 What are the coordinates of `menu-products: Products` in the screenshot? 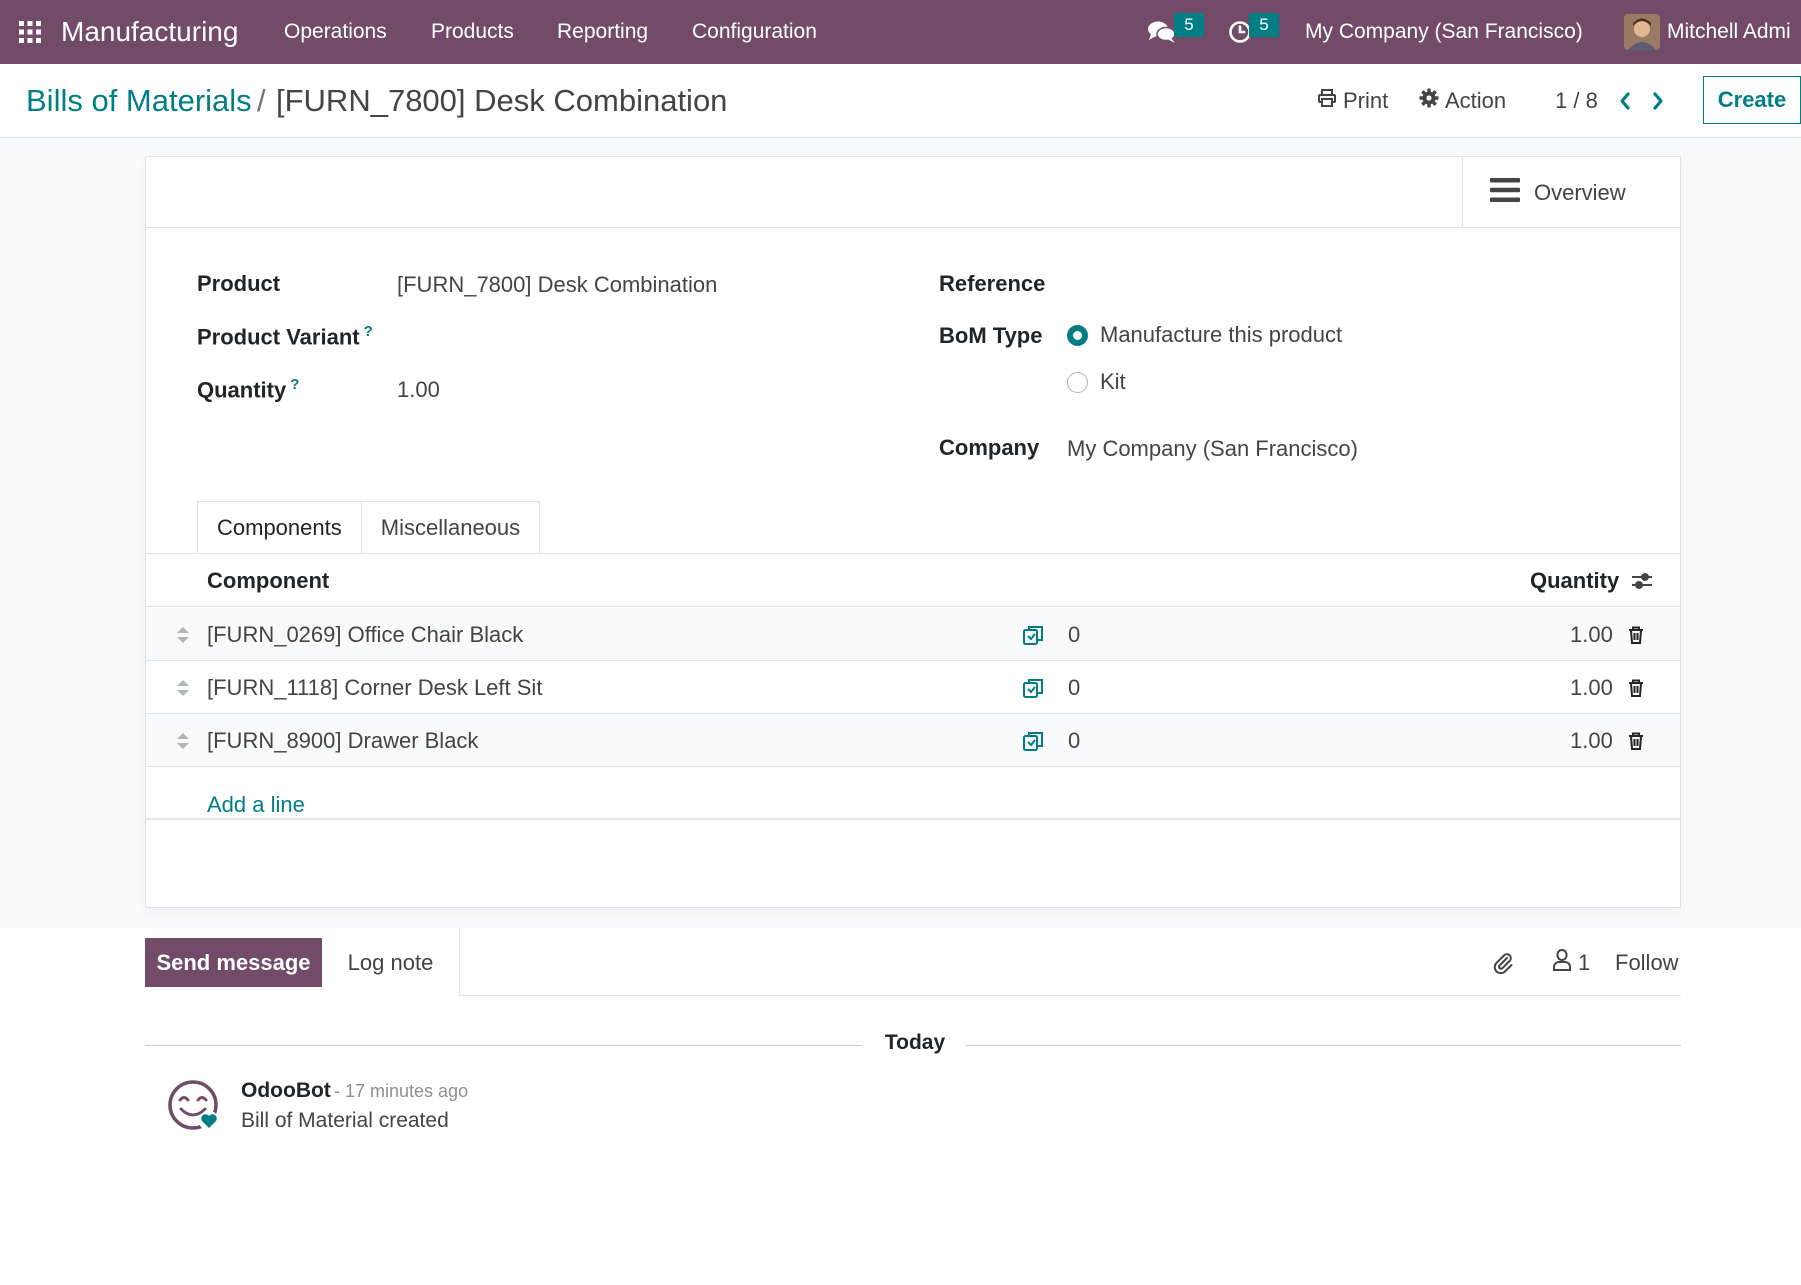 It's located at (472, 32).